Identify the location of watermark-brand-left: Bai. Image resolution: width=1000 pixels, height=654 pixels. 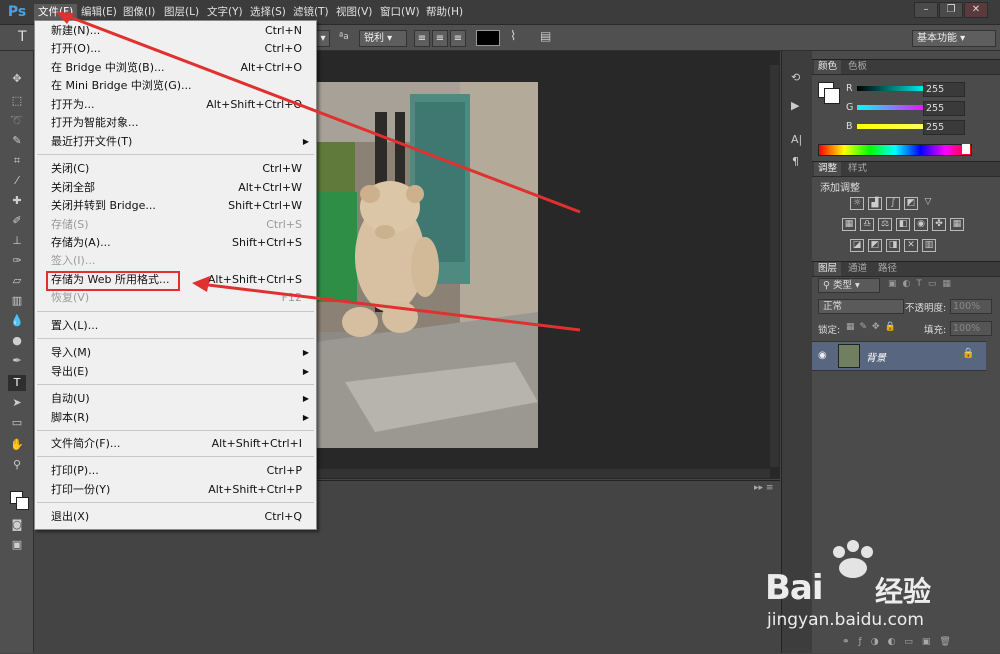
(794, 588).